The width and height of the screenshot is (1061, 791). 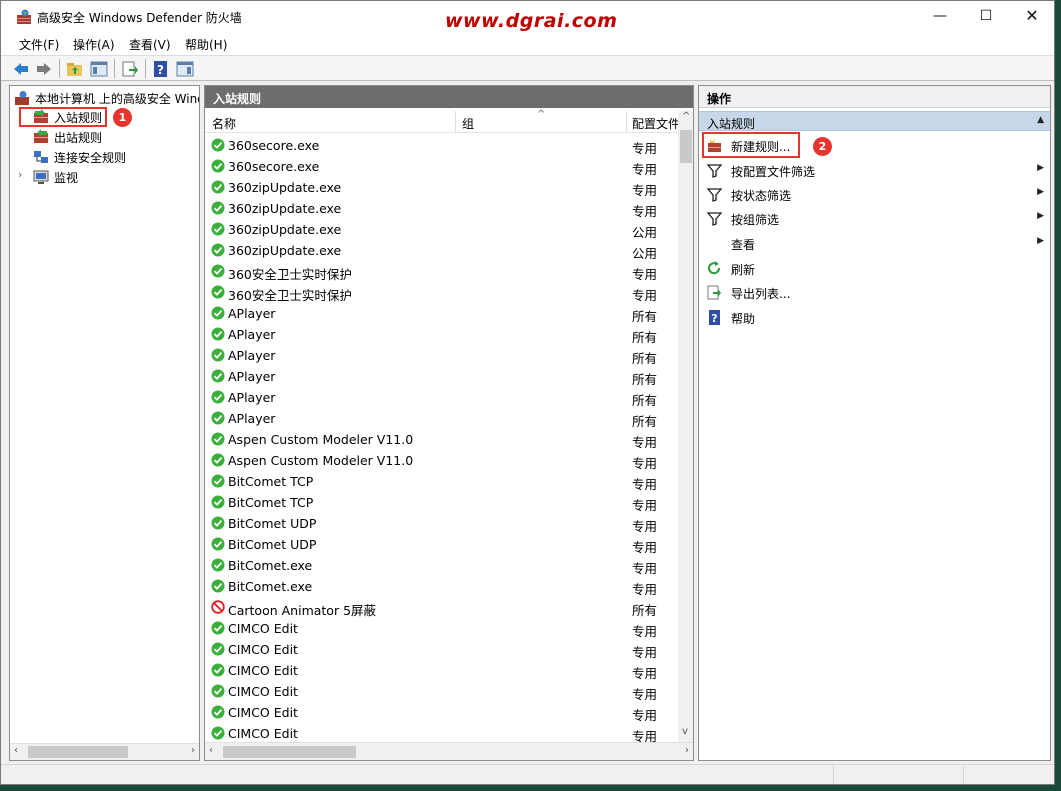 I want to click on action-item: 按配置文件筛选 ▶, so click(x=874, y=170).